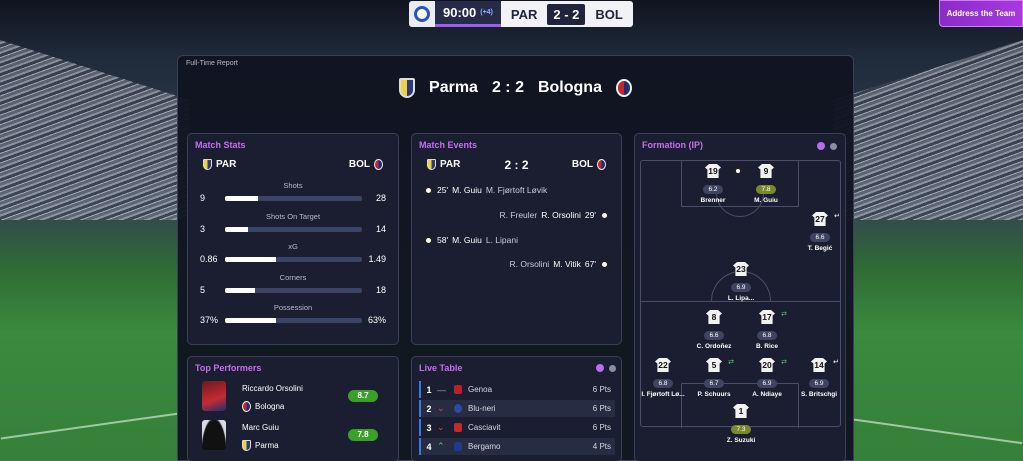 This screenshot has width=1023, height=461. I want to click on formation-player: 9 7.8 M. Guiu, so click(764, 184).